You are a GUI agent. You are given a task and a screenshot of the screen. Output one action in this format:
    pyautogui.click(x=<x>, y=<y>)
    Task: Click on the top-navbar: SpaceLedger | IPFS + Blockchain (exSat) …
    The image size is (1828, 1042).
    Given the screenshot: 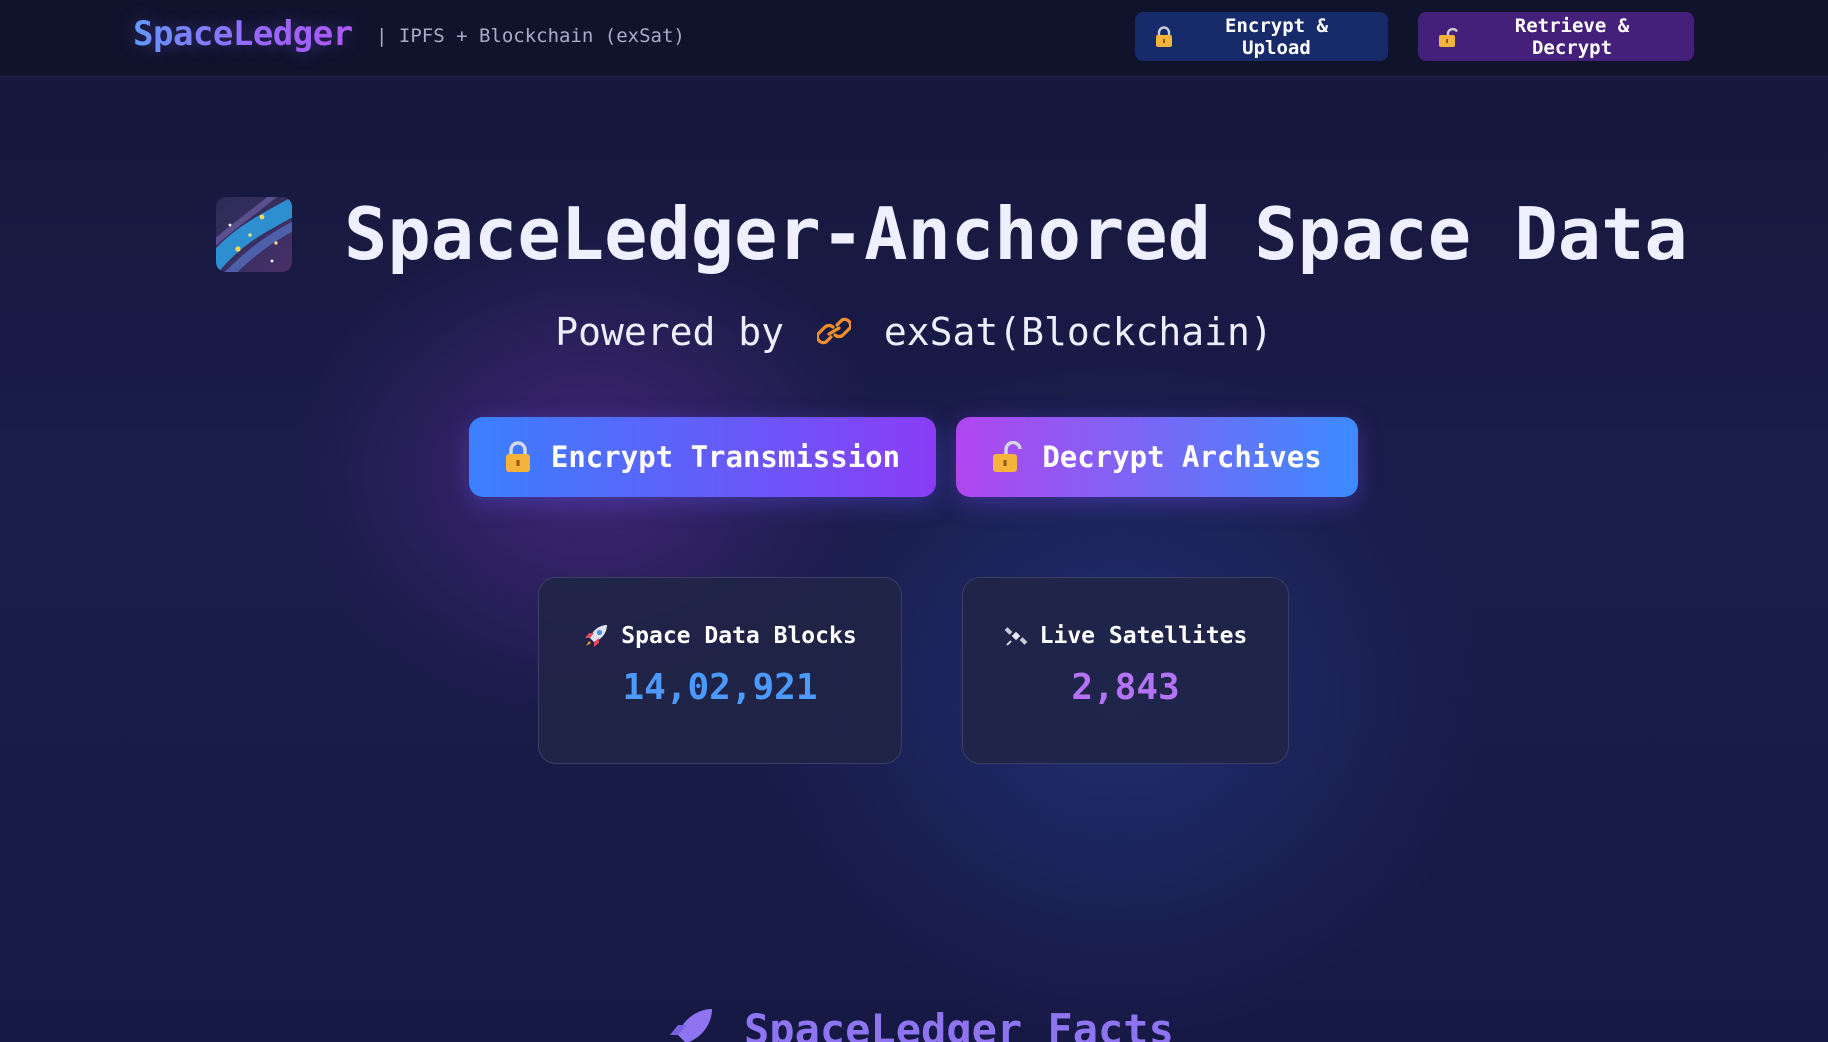 What is the action you would take?
    pyautogui.click(x=914, y=38)
    